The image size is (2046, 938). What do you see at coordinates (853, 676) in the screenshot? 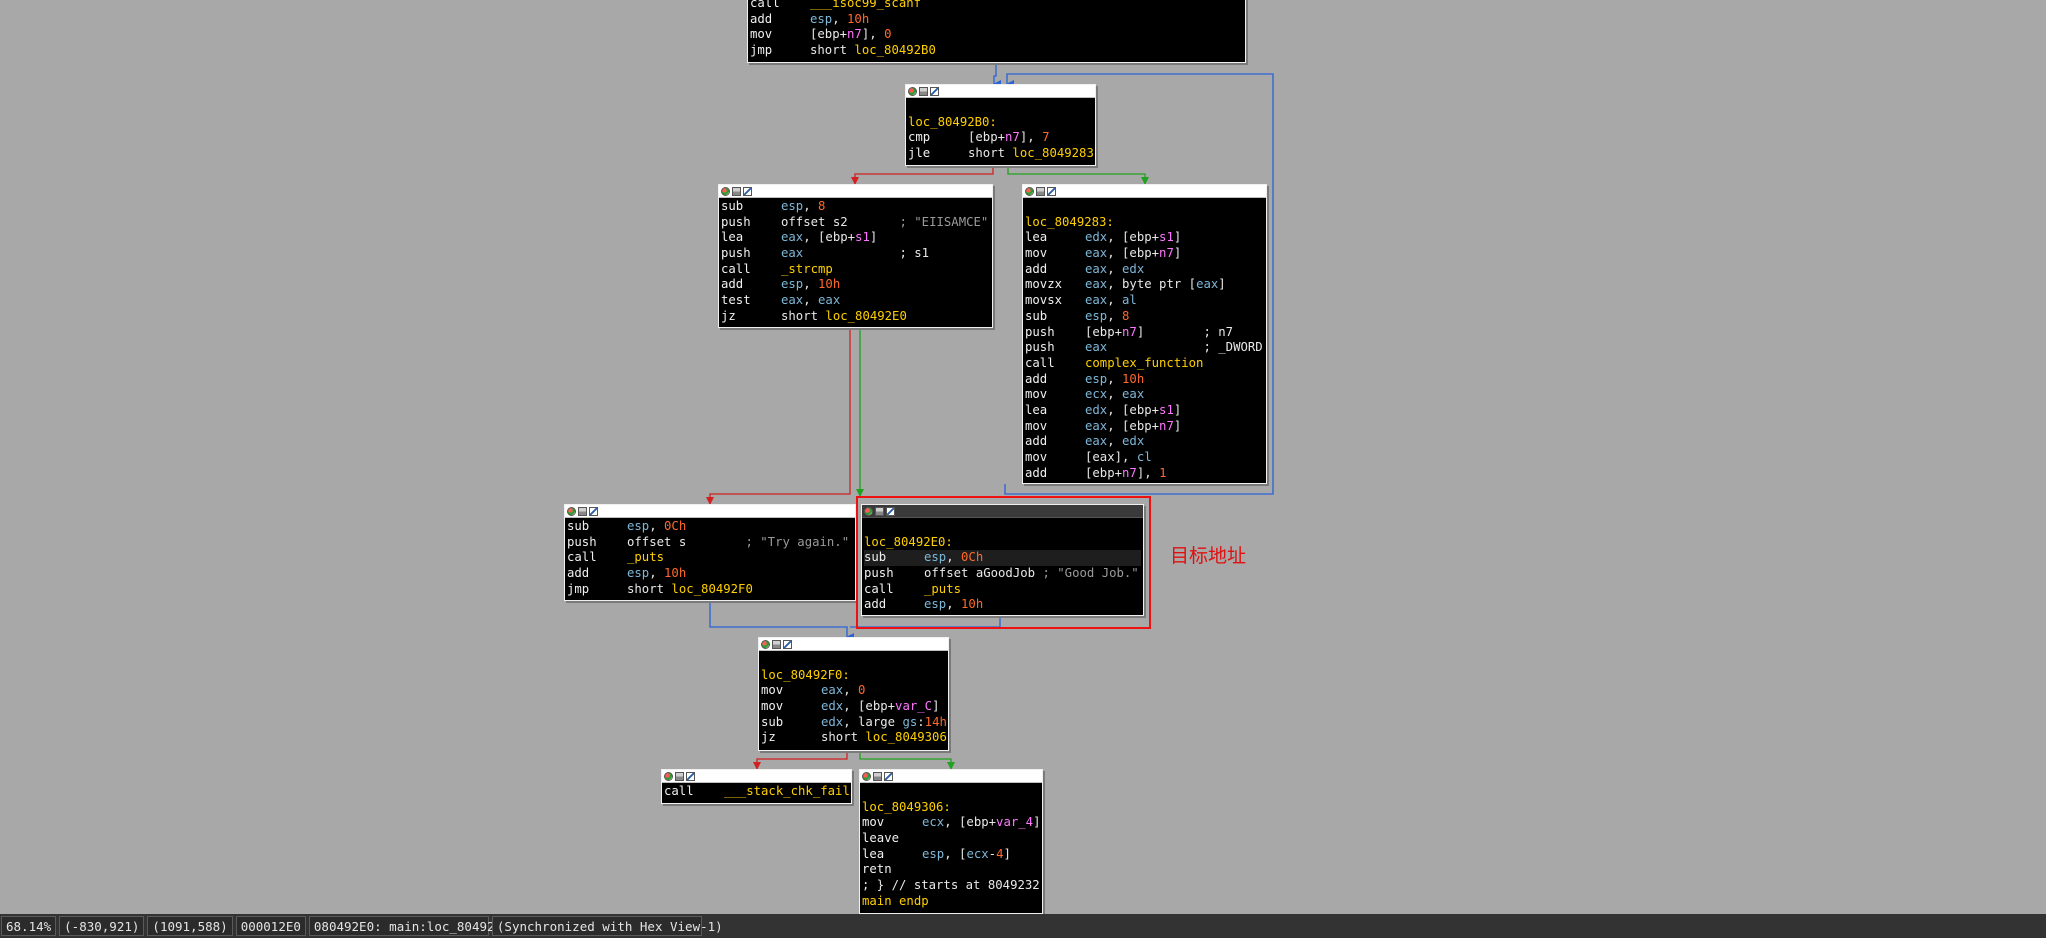
I see `asm-line: loc_80492F0:` at bounding box center [853, 676].